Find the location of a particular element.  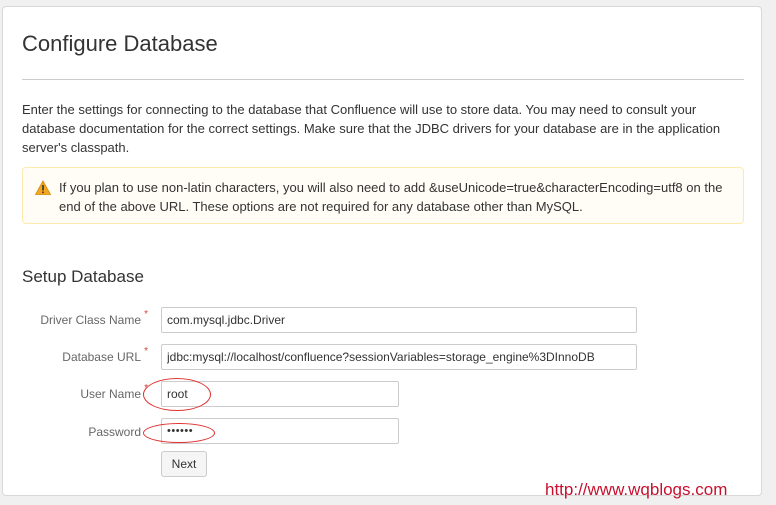

database-url-label-text: Database URL is located at coordinates (101, 357).